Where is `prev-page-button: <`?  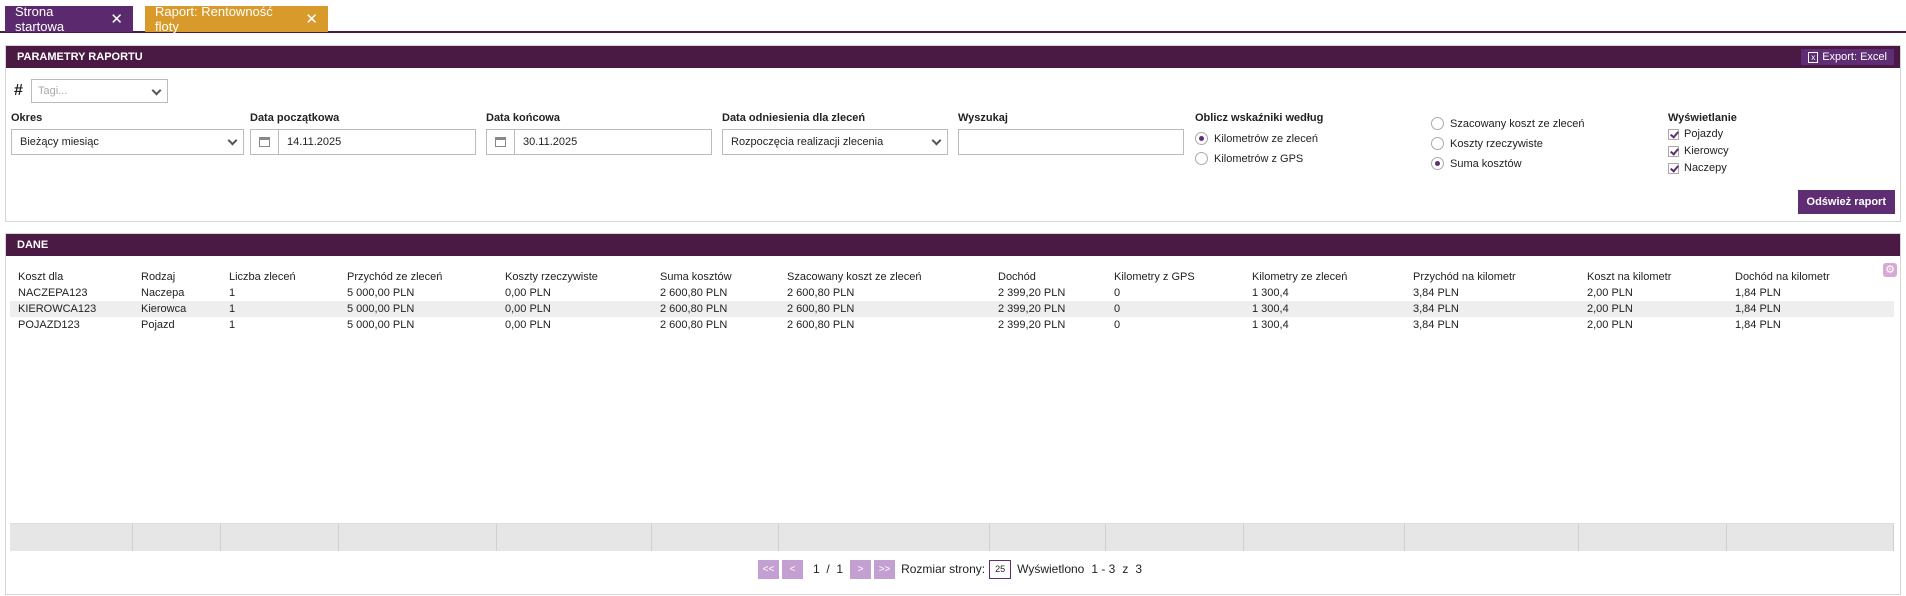
prev-page-button: < is located at coordinates (792, 569).